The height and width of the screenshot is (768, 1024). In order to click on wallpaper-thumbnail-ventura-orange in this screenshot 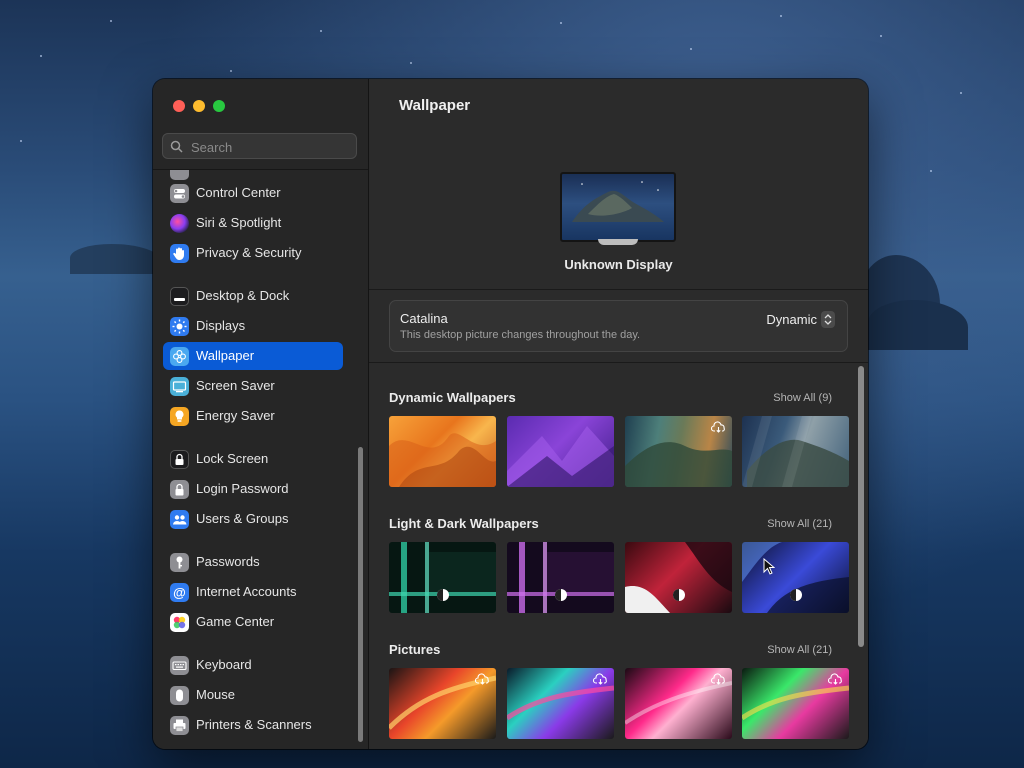, I will do `click(442, 451)`.